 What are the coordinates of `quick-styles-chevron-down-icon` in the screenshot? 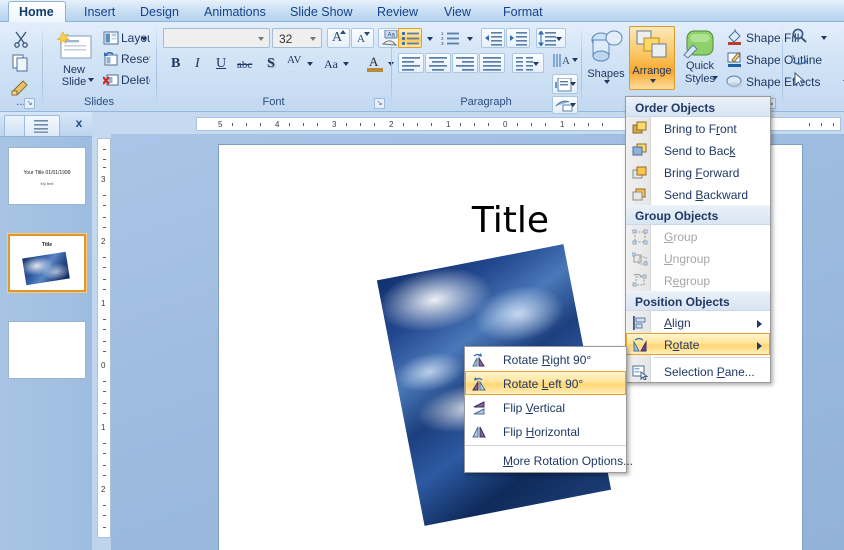 It's located at (715, 78).